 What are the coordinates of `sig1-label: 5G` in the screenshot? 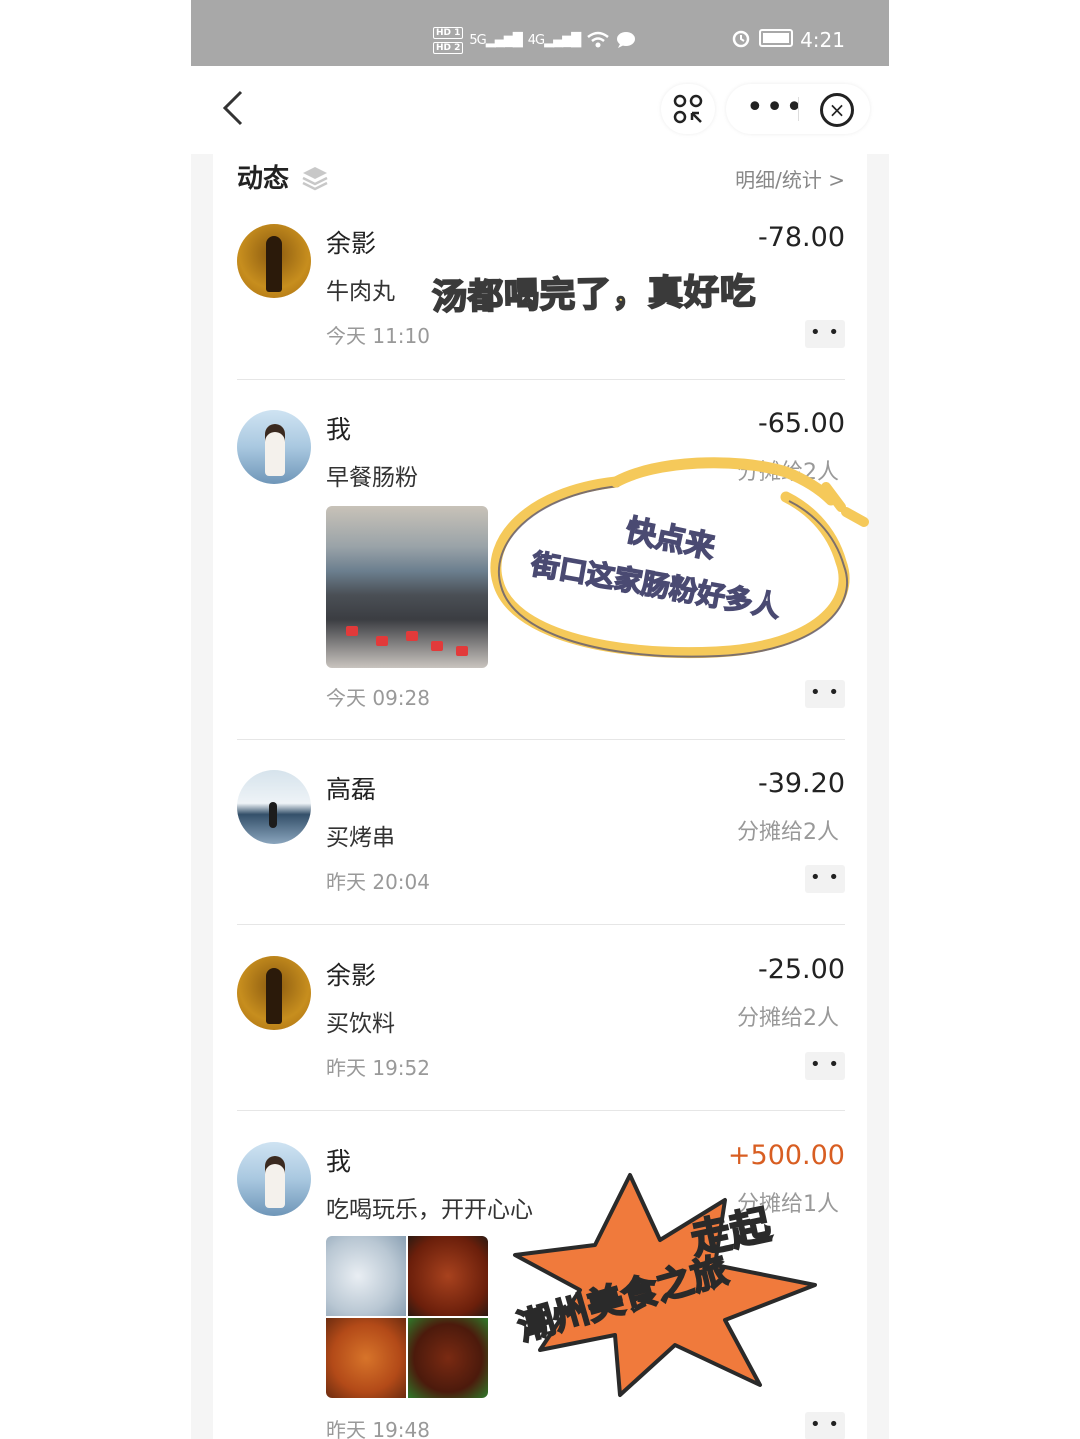 It's located at (477, 40).